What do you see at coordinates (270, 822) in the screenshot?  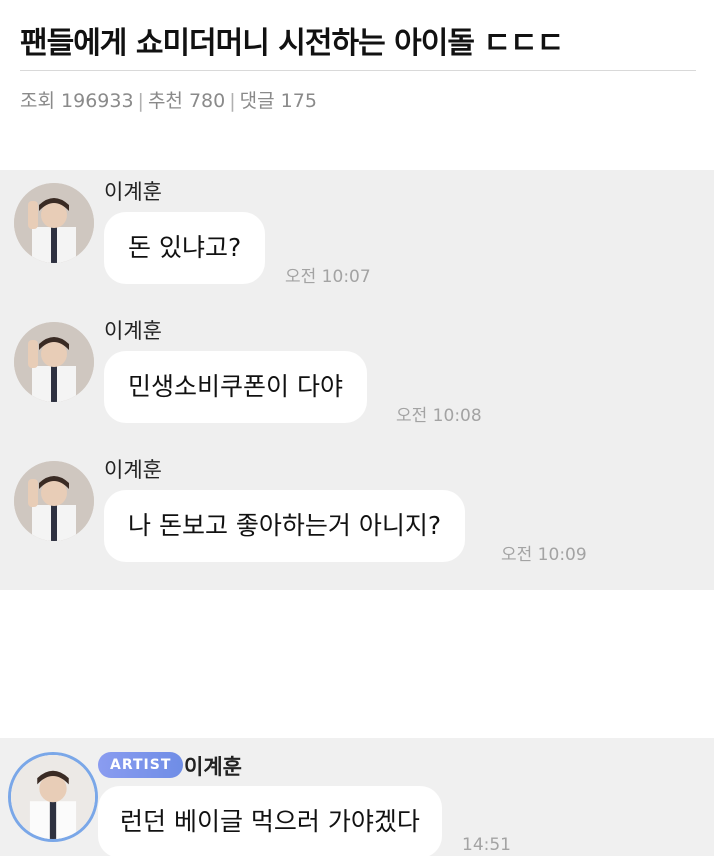 I see `message-bubble: 런던 베이글 먹으러 가야겠다` at bounding box center [270, 822].